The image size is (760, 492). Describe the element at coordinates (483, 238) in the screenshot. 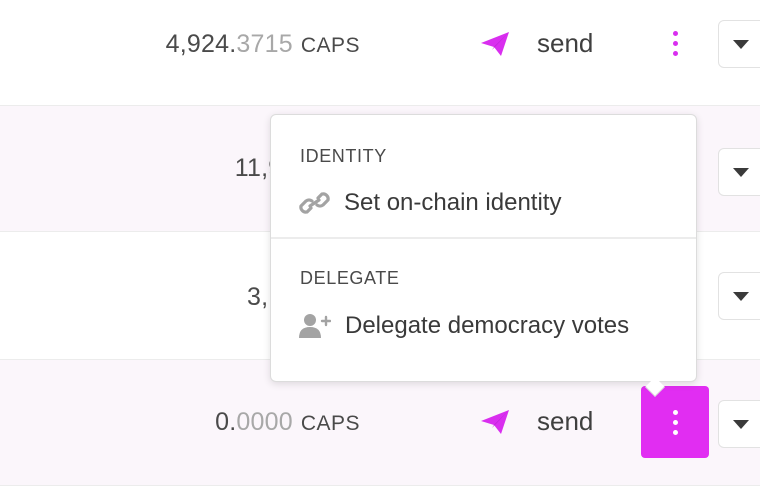

I see `menu-divider` at that location.